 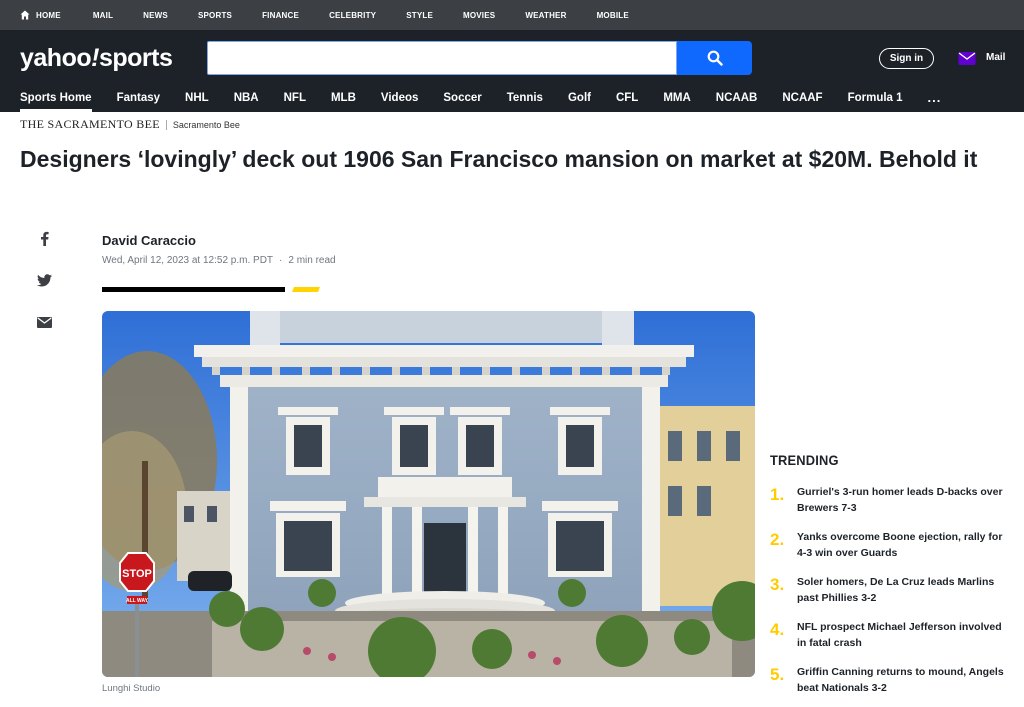 What do you see at coordinates (306, 289) in the screenshot?
I see `byline-rule-accent` at bounding box center [306, 289].